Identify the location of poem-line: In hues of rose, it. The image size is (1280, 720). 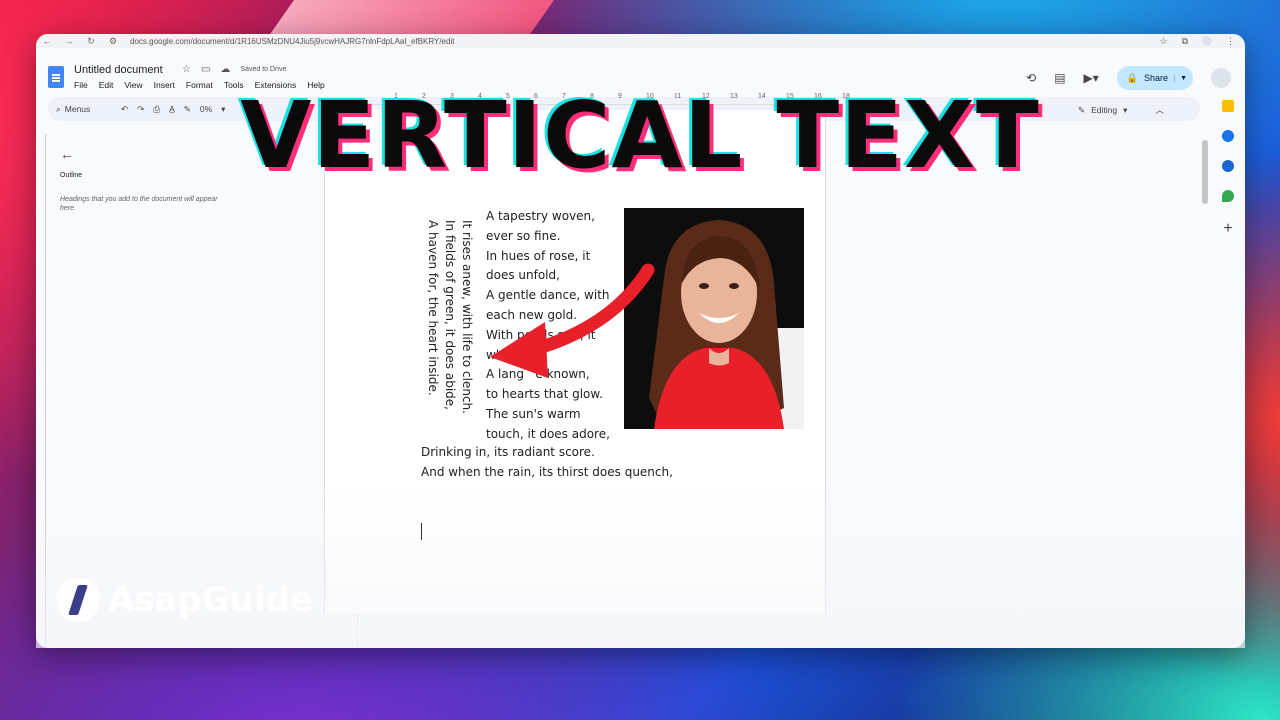
(538, 255).